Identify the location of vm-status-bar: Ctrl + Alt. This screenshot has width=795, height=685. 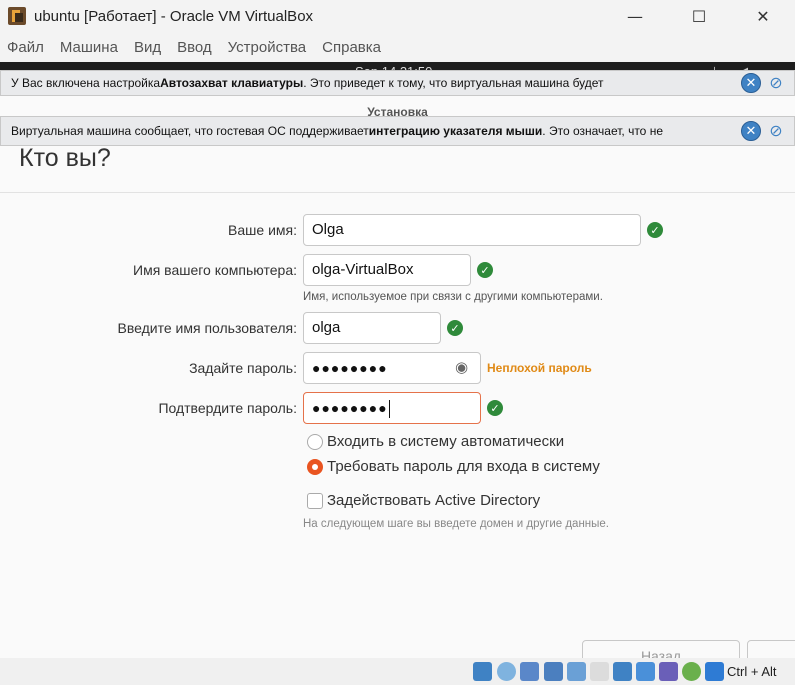
(397, 671).